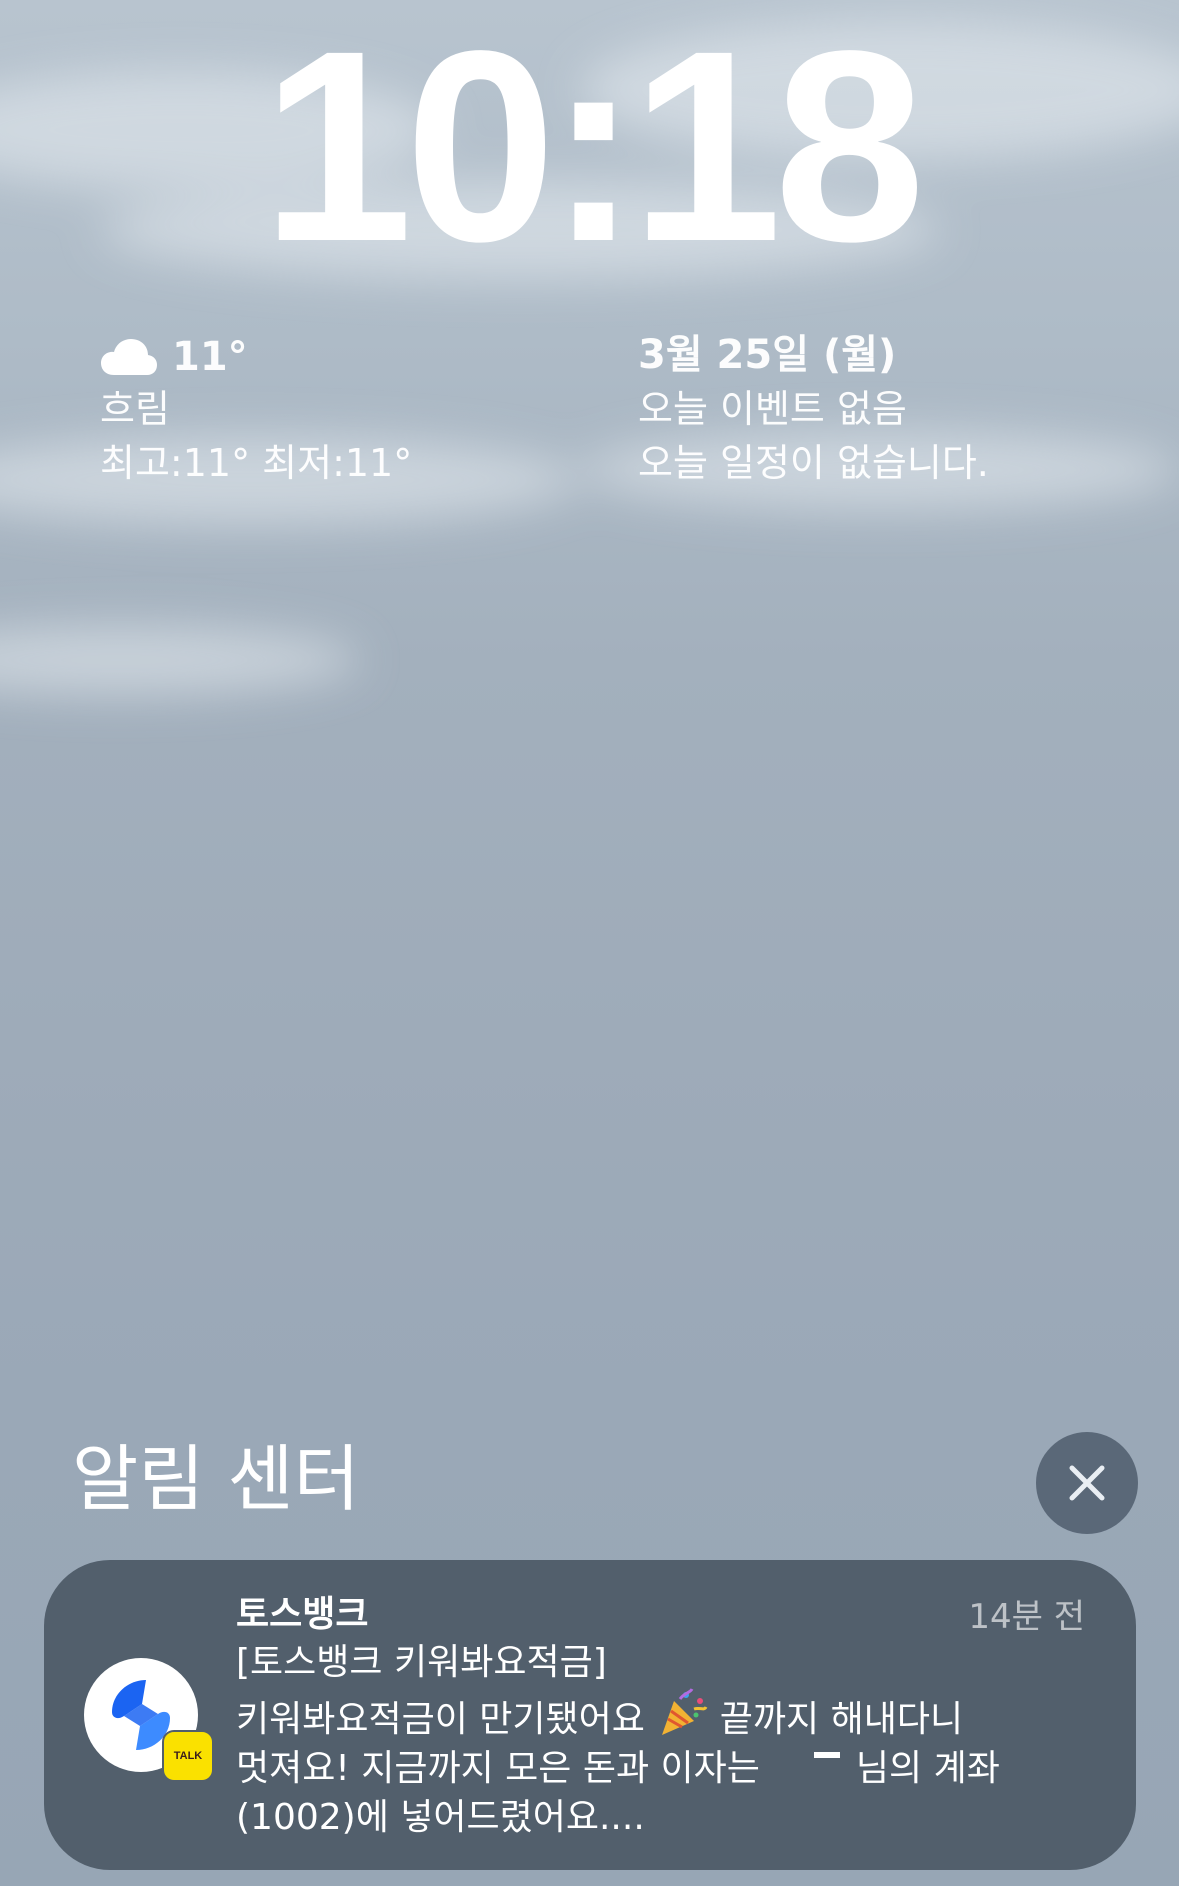 This screenshot has width=1179, height=1886. I want to click on calendar-schedule-line: 오늘 일정이 없습니다., so click(813, 463).